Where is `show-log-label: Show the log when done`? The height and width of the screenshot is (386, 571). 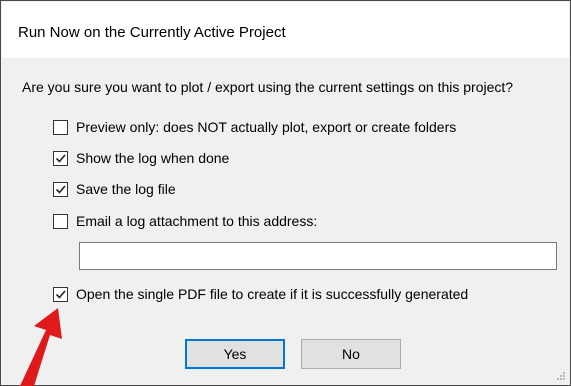 show-log-label: Show the log when done is located at coordinates (153, 158).